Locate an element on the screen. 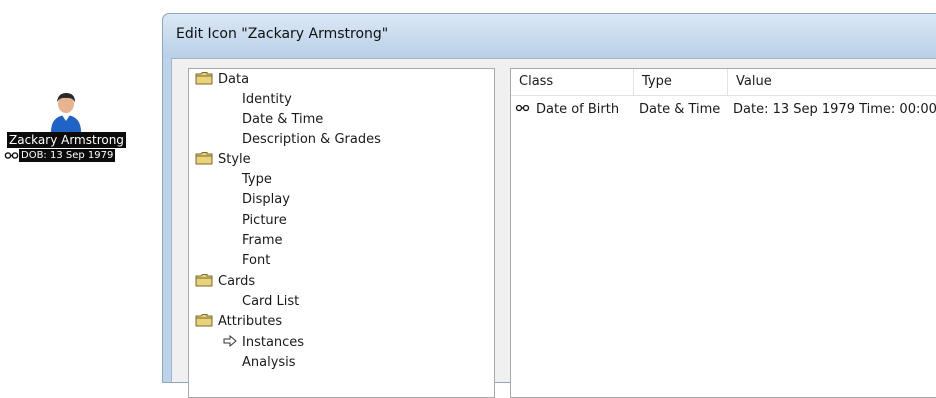  tree-item-identity: Identity is located at coordinates (267, 100).